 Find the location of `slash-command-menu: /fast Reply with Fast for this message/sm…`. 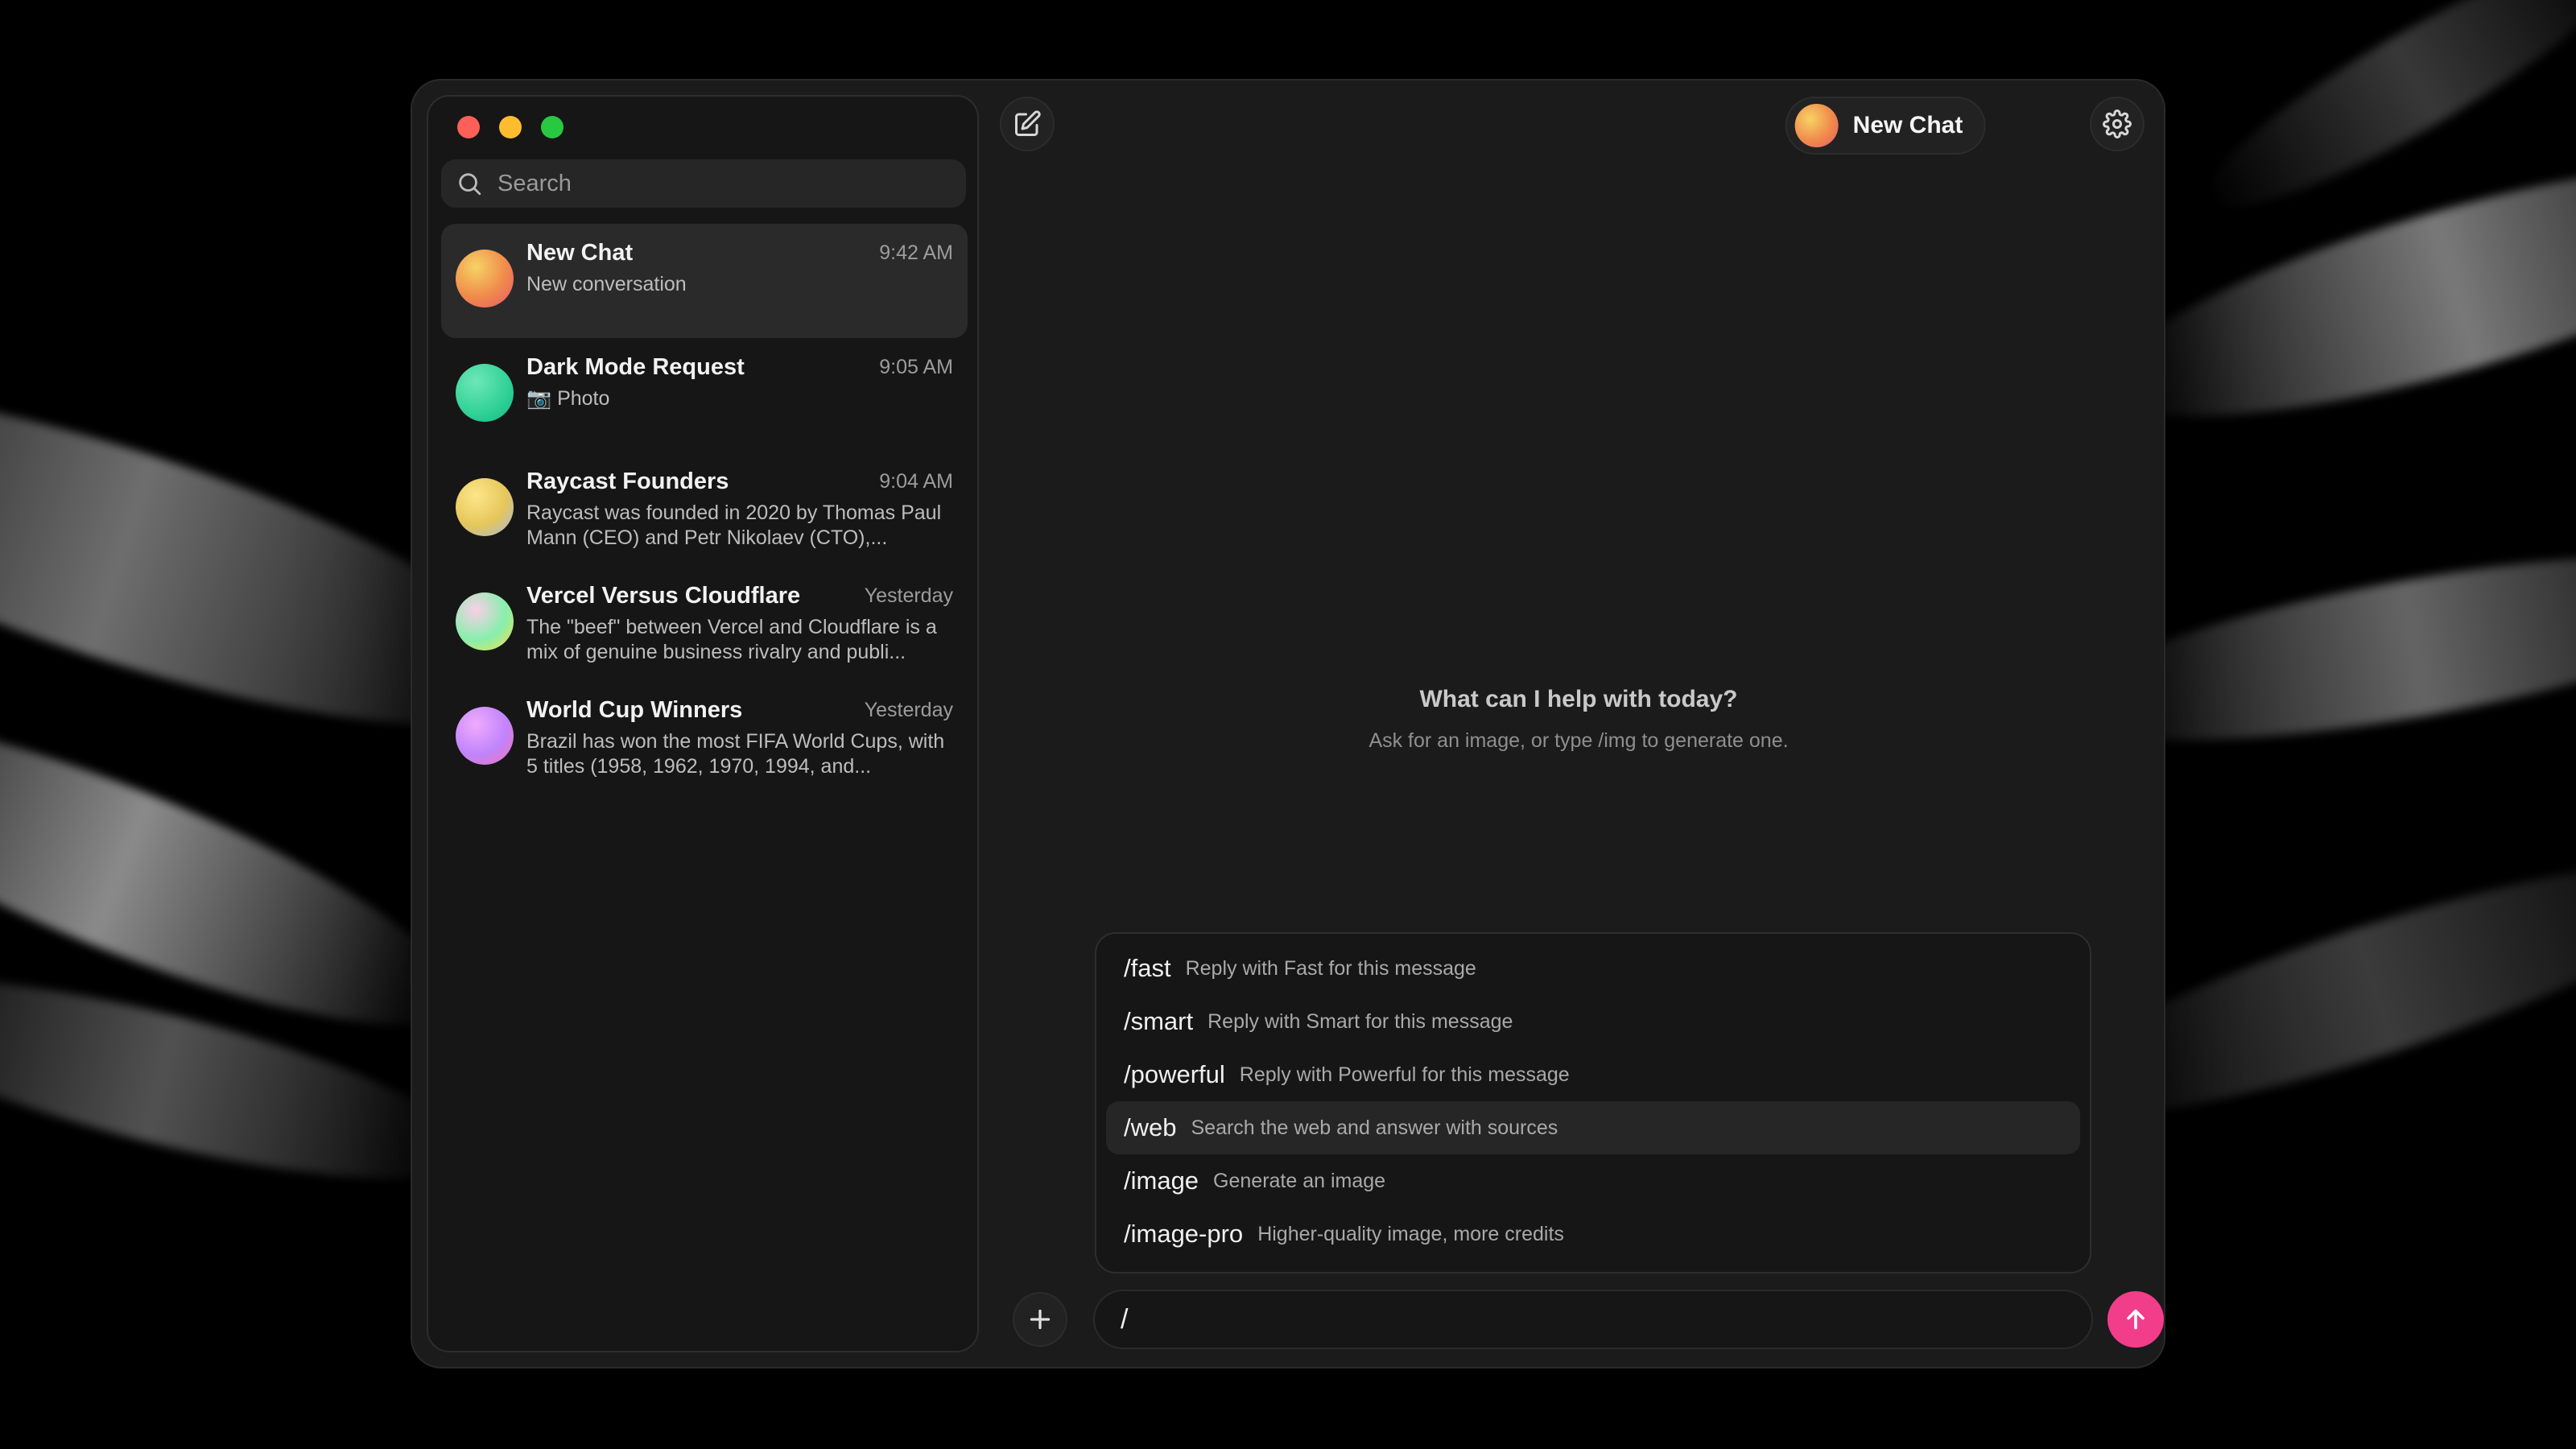

slash-command-menu: /fast Reply with Fast for this message/sm… is located at coordinates (1593, 1103).